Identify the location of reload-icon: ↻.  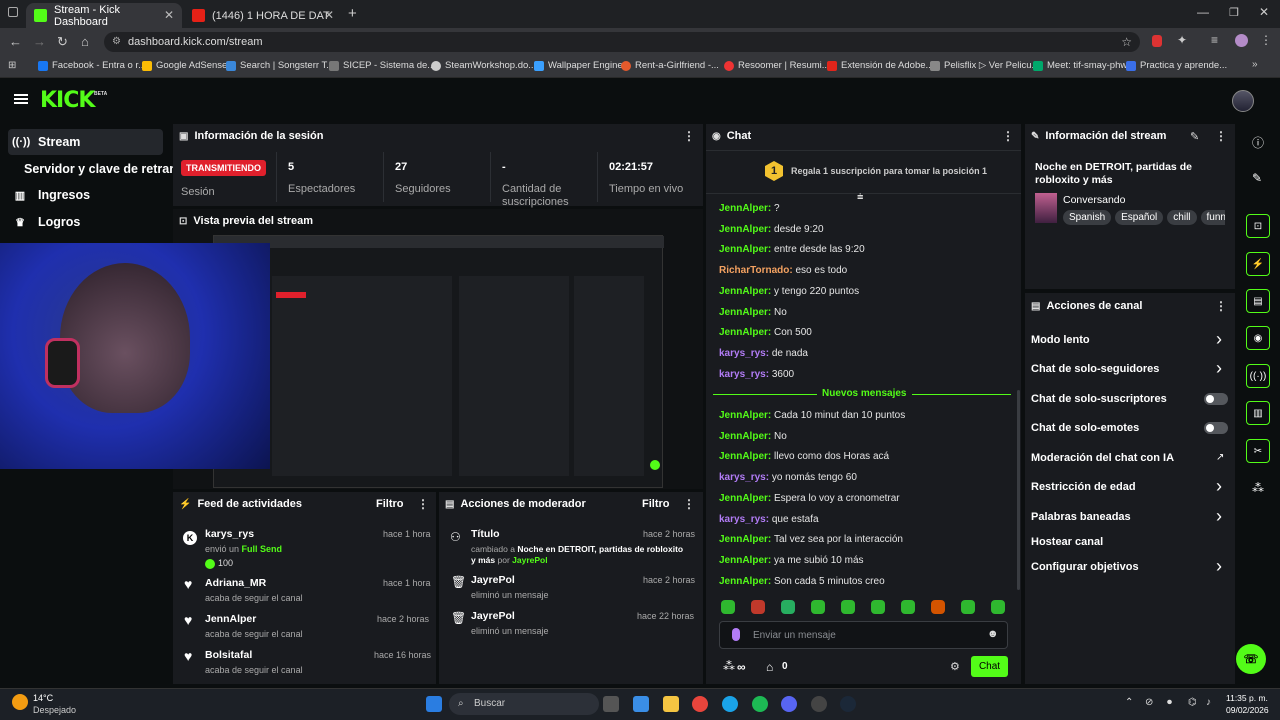
(62, 42).